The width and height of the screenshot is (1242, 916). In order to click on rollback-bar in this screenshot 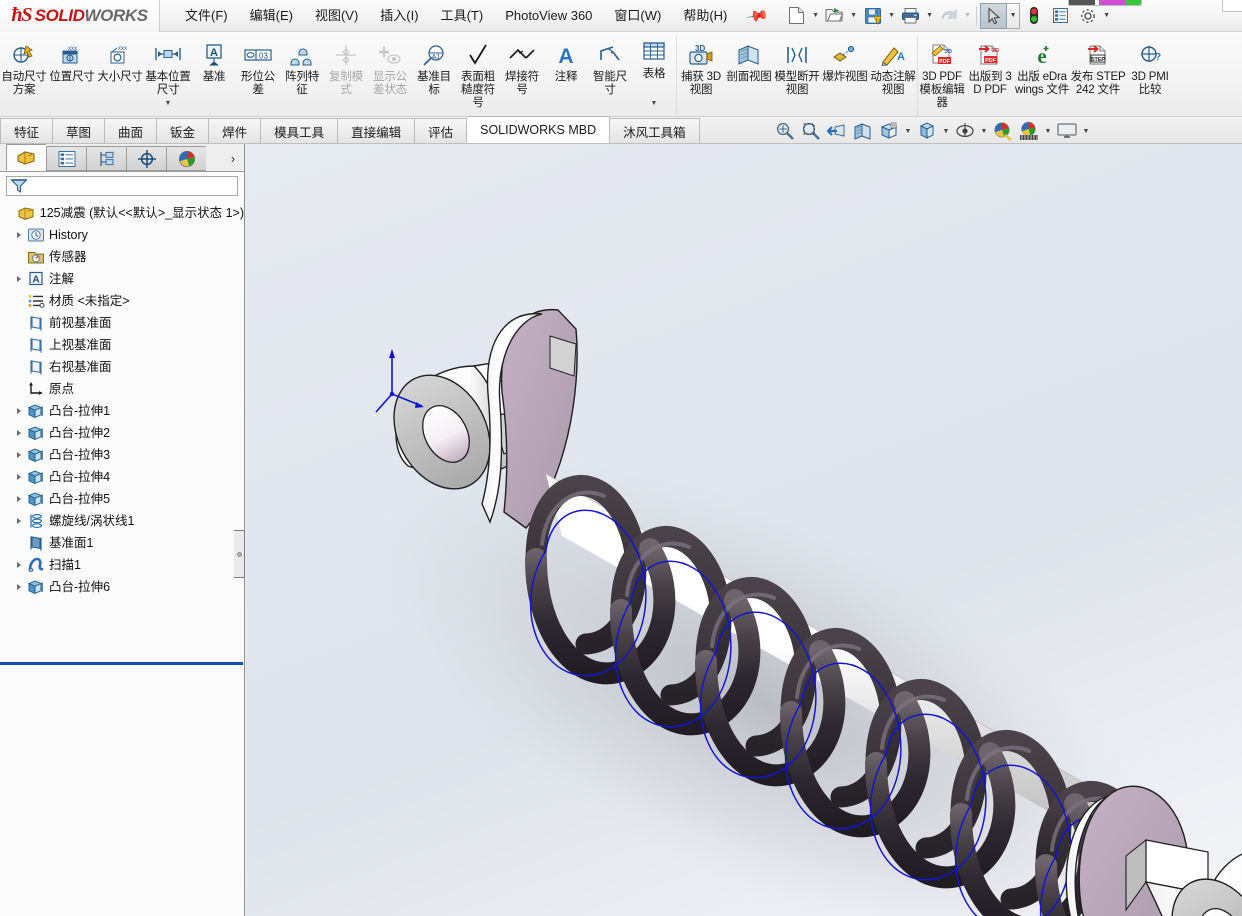, I will do `click(121, 663)`.